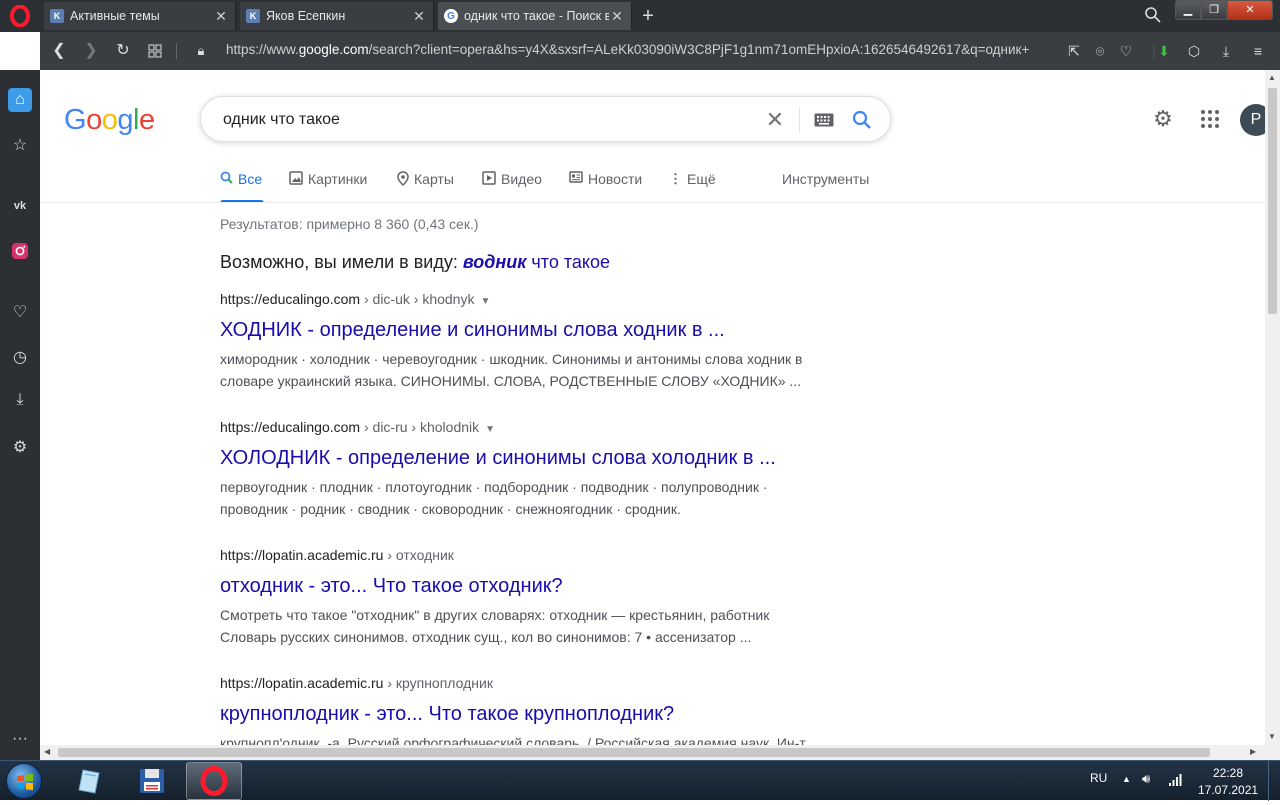 Image resolution: width=1280 pixels, height=805 pixels. I want to click on download-extension-icon: ⬇, so click(1164, 51).